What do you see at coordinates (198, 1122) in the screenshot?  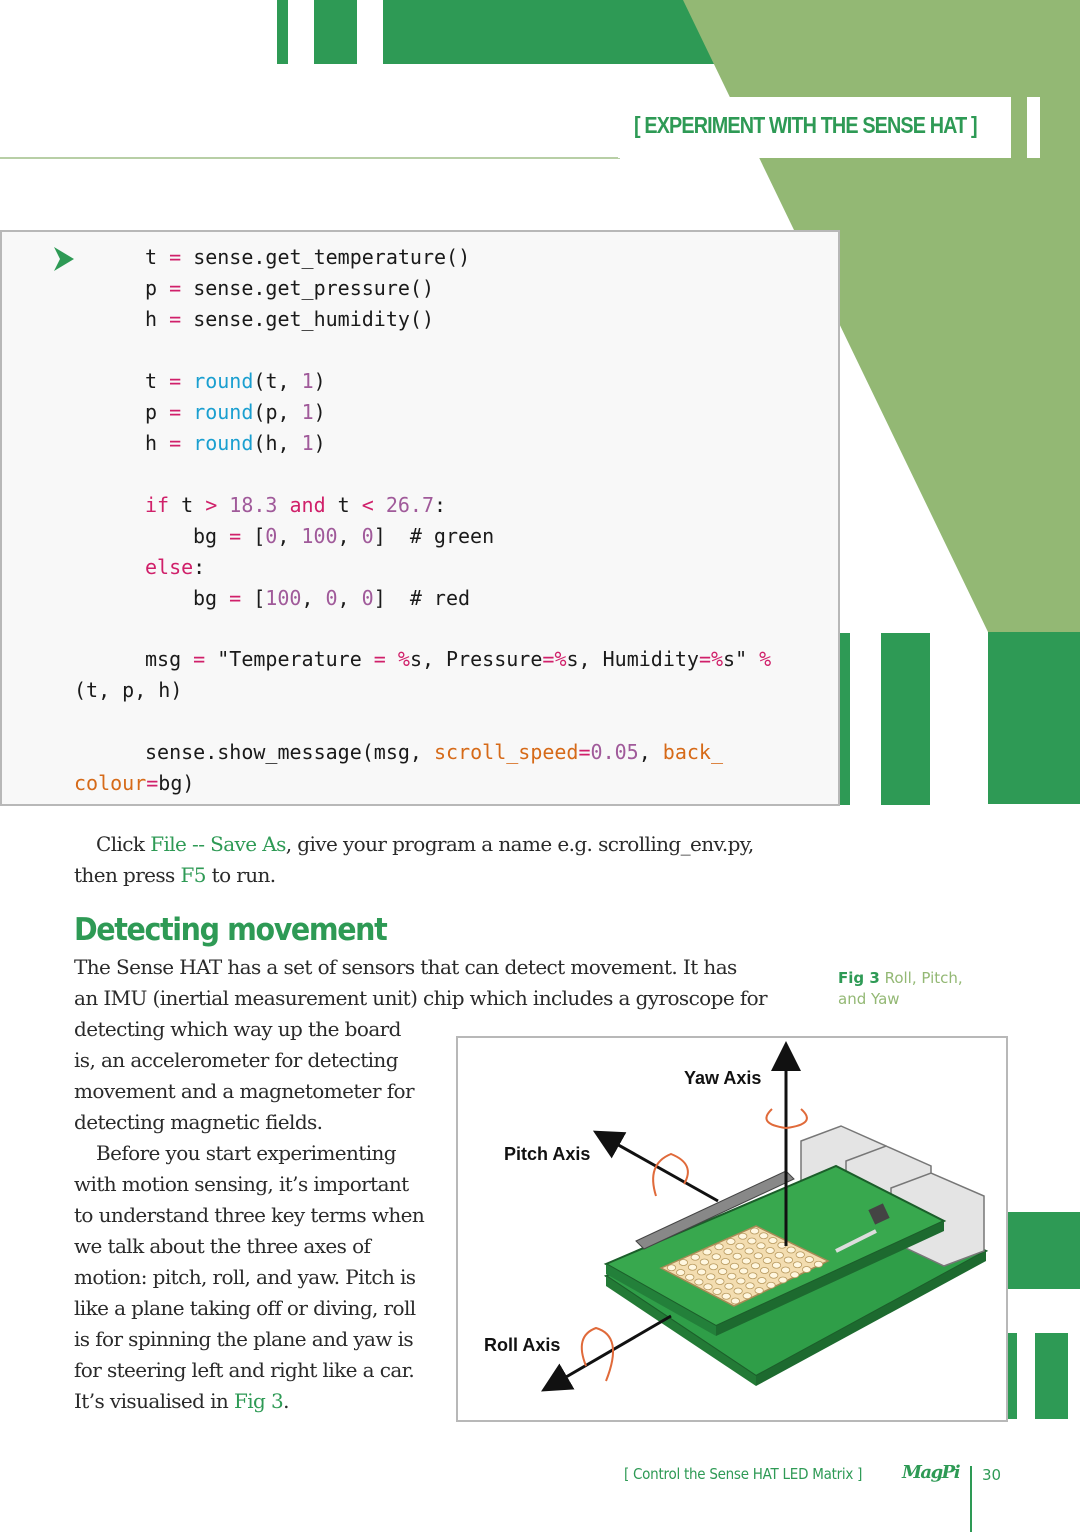 I see `text-line: detecting magnetic fields.` at bounding box center [198, 1122].